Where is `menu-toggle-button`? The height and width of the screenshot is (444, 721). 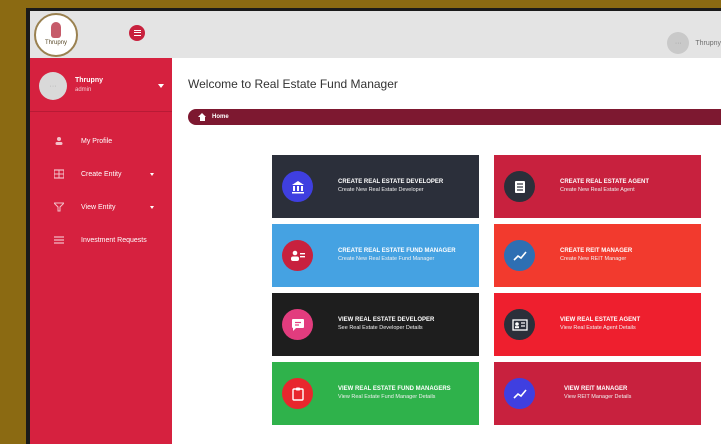 menu-toggle-button is located at coordinates (137, 33).